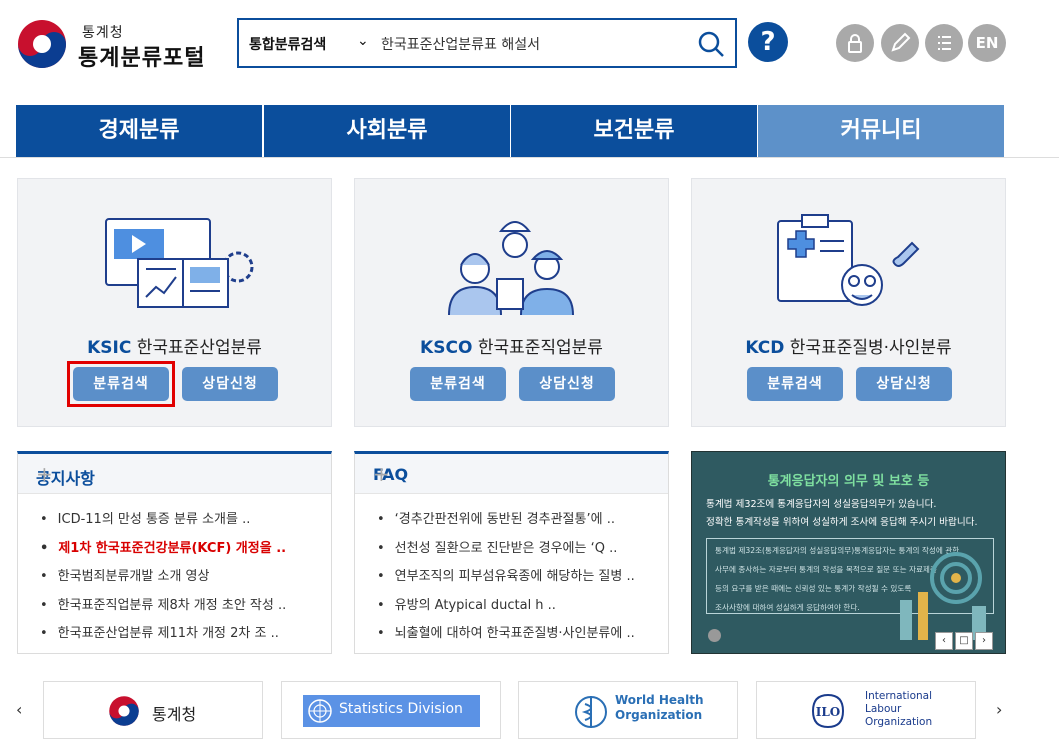 The image size is (1059, 753). I want to click on logo-subtitle: 통계청, so click(103, 33).